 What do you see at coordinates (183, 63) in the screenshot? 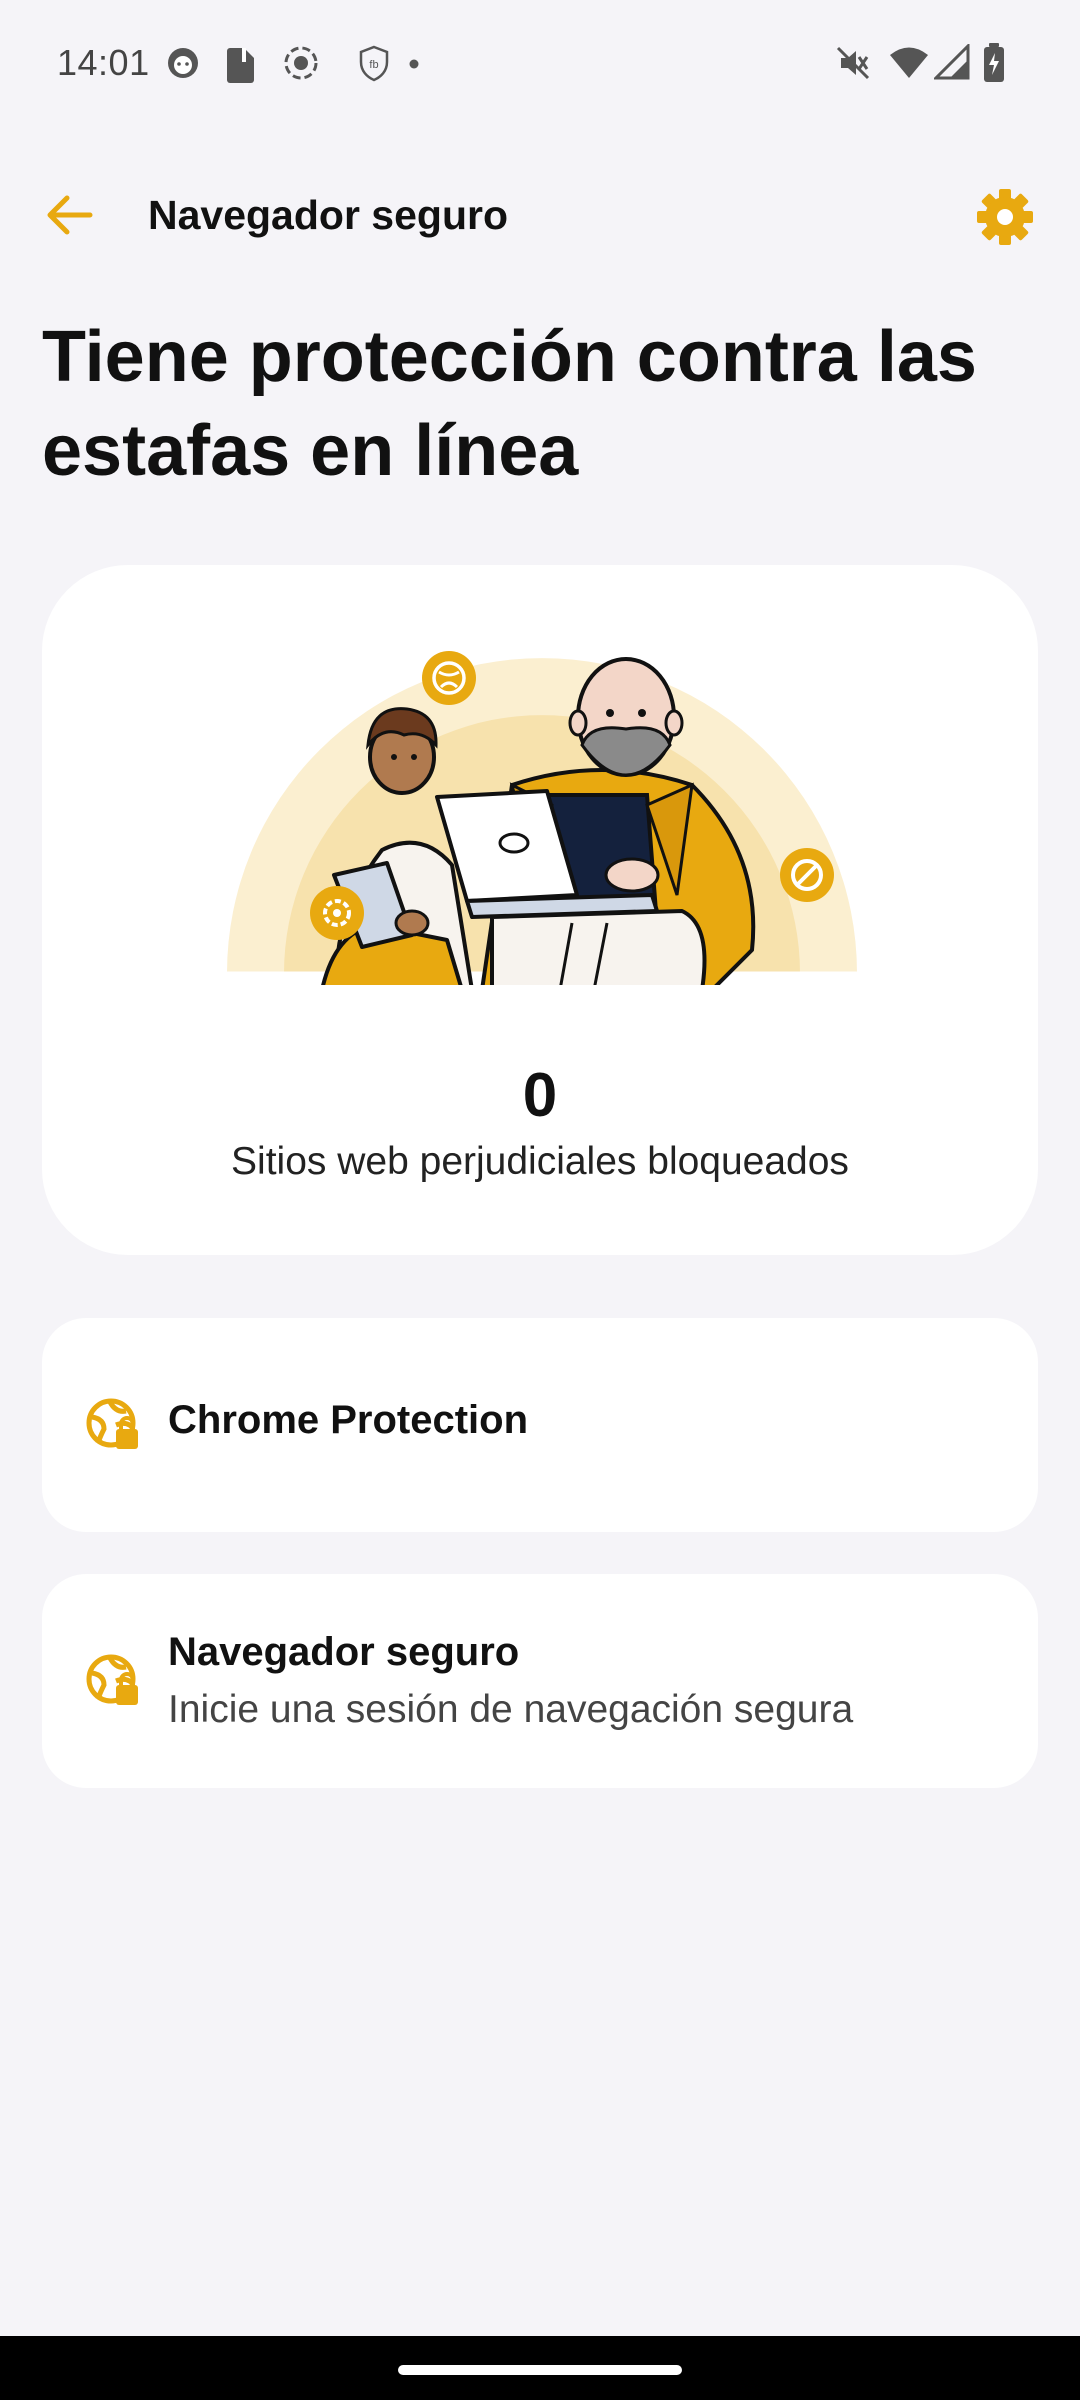
I see `cat-face-icon` at bounding box center [183, 63].